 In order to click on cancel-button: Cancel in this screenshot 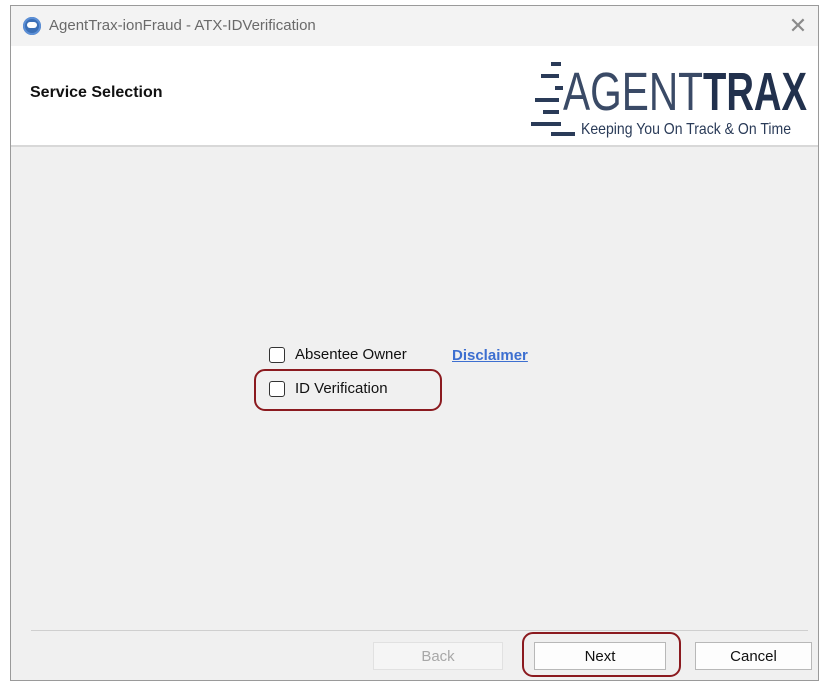, I will do `click(753, 656)`.